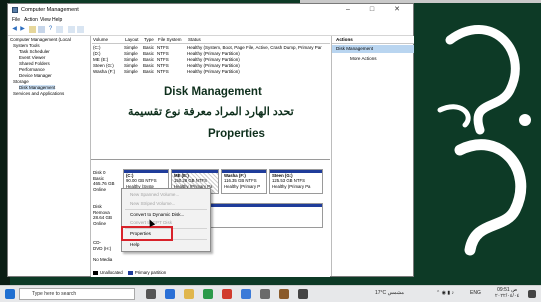  Describe the element at coordinates (40, 39) in the screenshot. I see `tree-item-computer-management: Computer Management (Local` at that location.